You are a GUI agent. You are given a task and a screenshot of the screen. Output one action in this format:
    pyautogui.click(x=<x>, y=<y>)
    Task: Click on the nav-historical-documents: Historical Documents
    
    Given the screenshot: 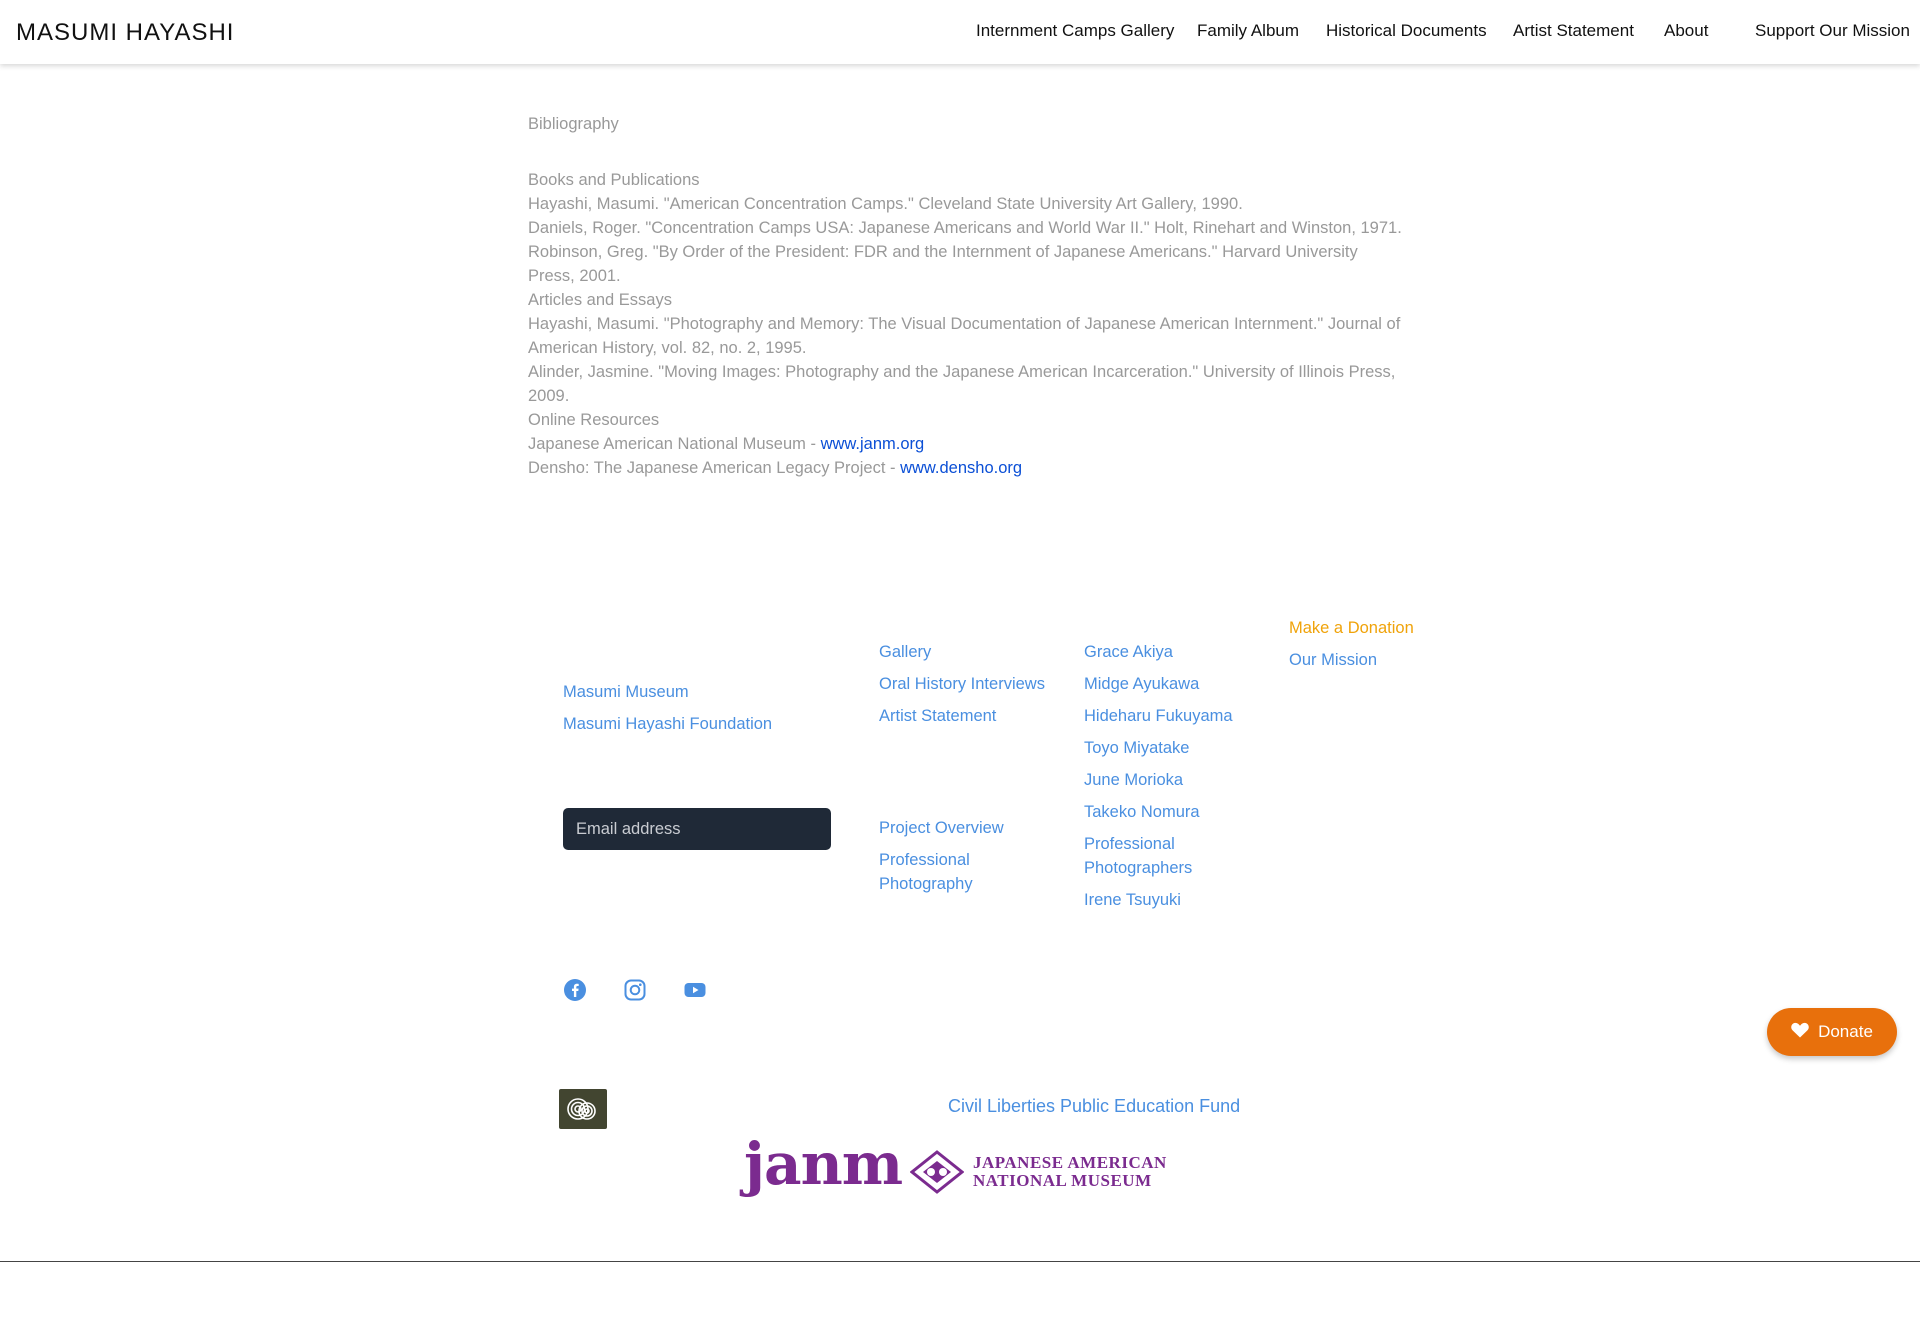 What is the action you would take?
    pyautogui.click(x=1406, y=31)
    